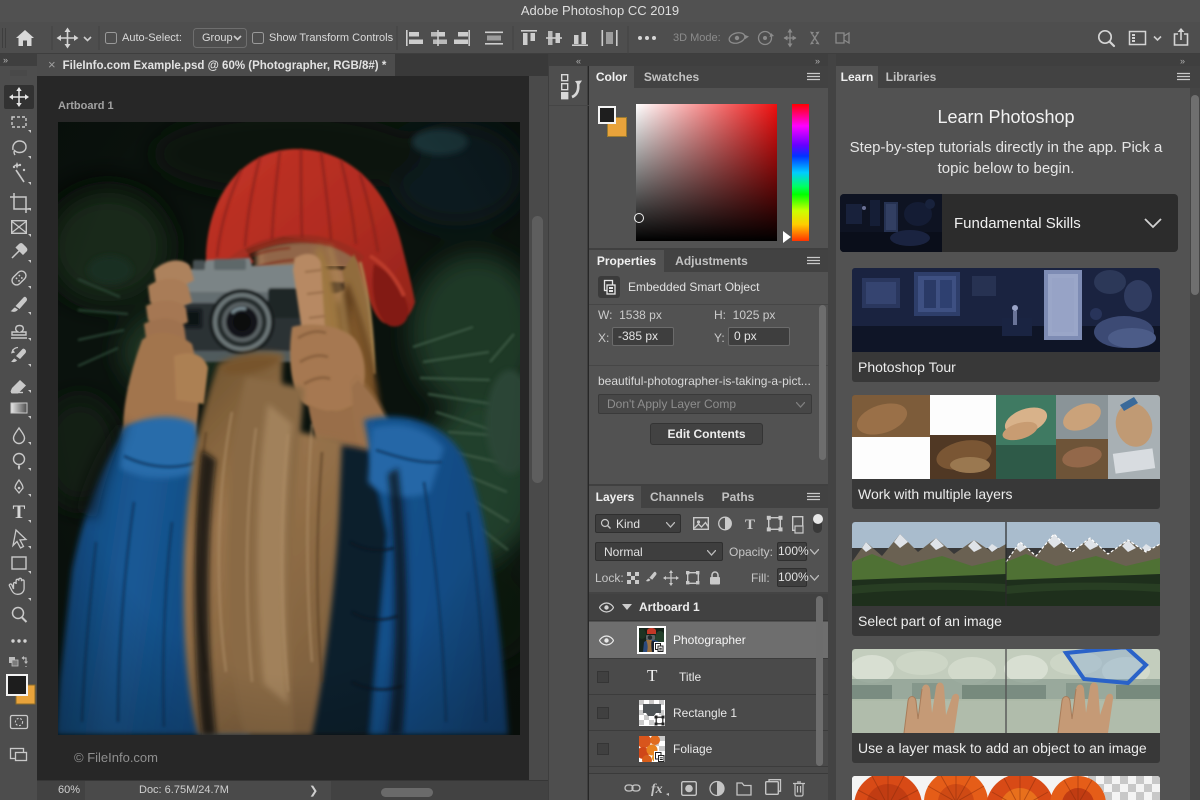 The image size is (1200, 800). Describe the element at coordinates (657, 789) in the screenshot. I see `svg-text: fx` at that location.